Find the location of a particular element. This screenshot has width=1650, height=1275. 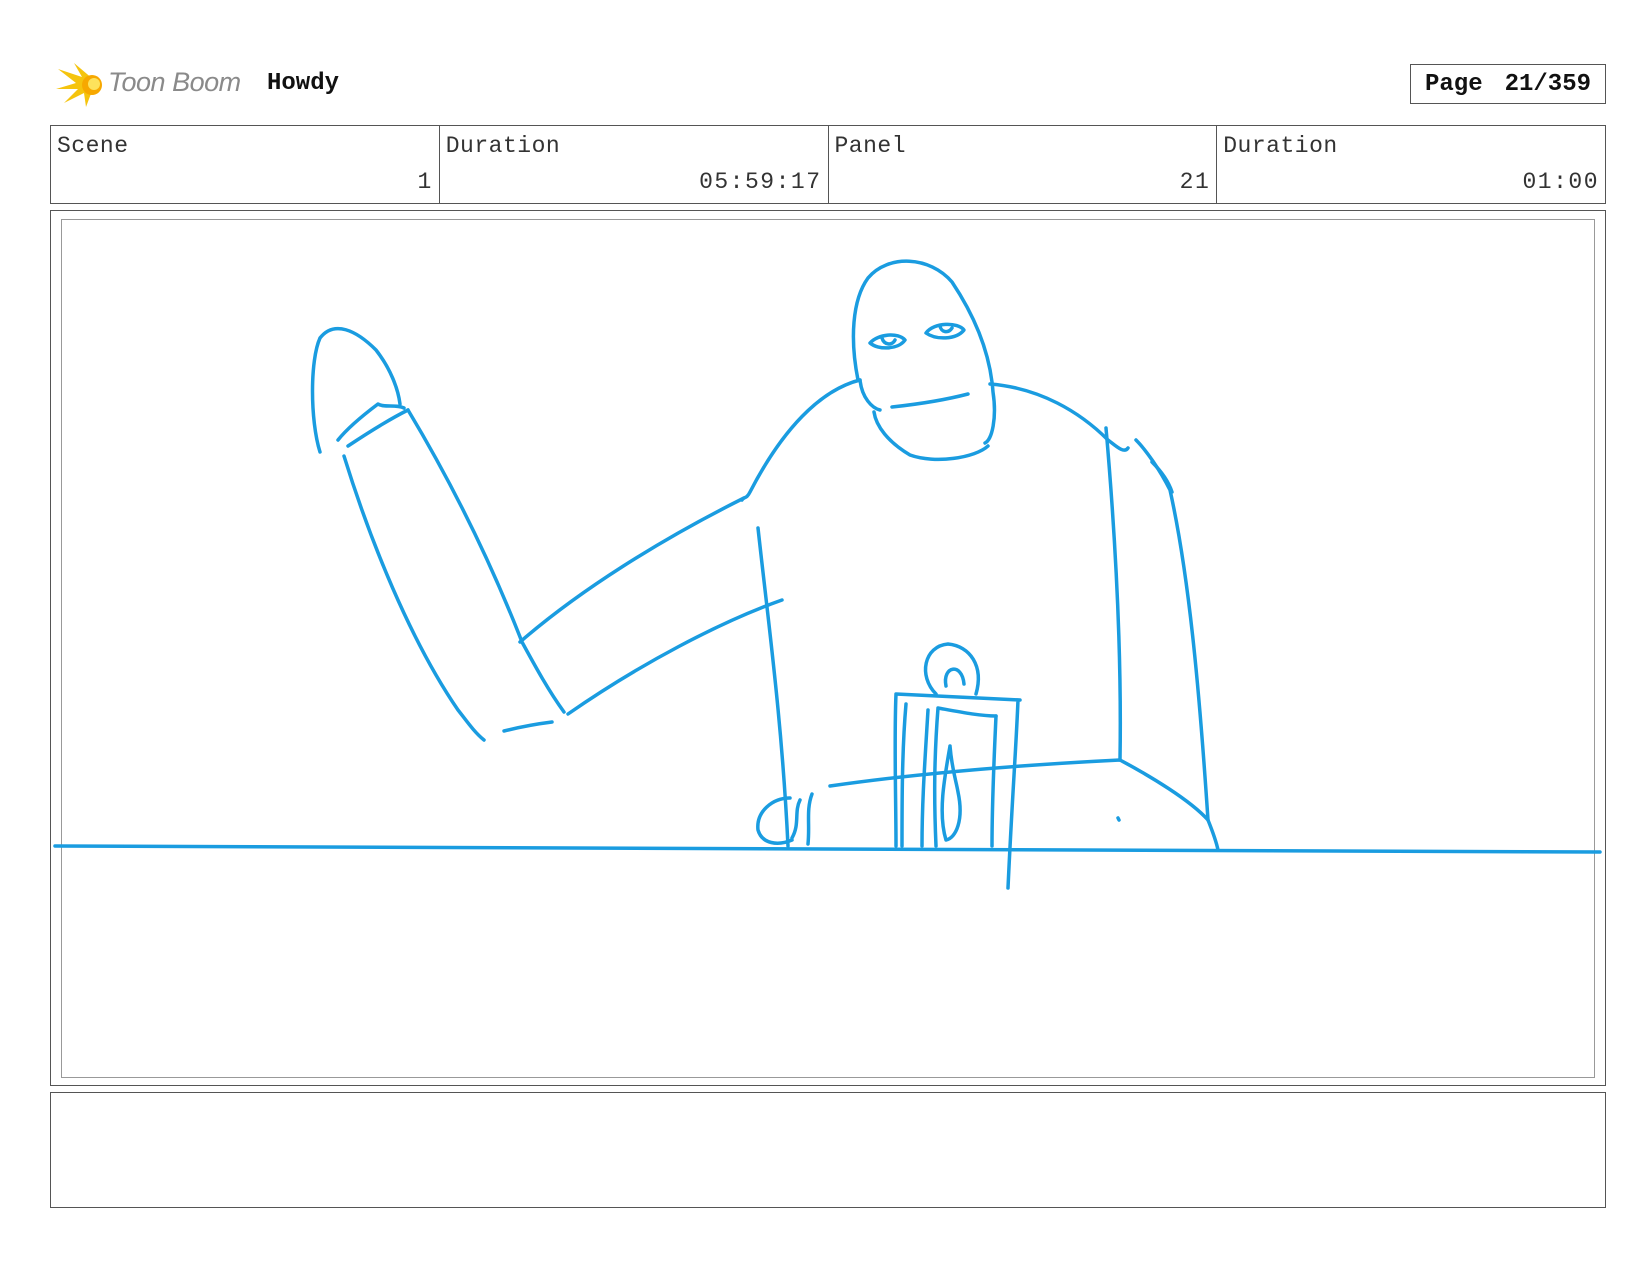

character-torso-right is located at coordinates (1113, 594).